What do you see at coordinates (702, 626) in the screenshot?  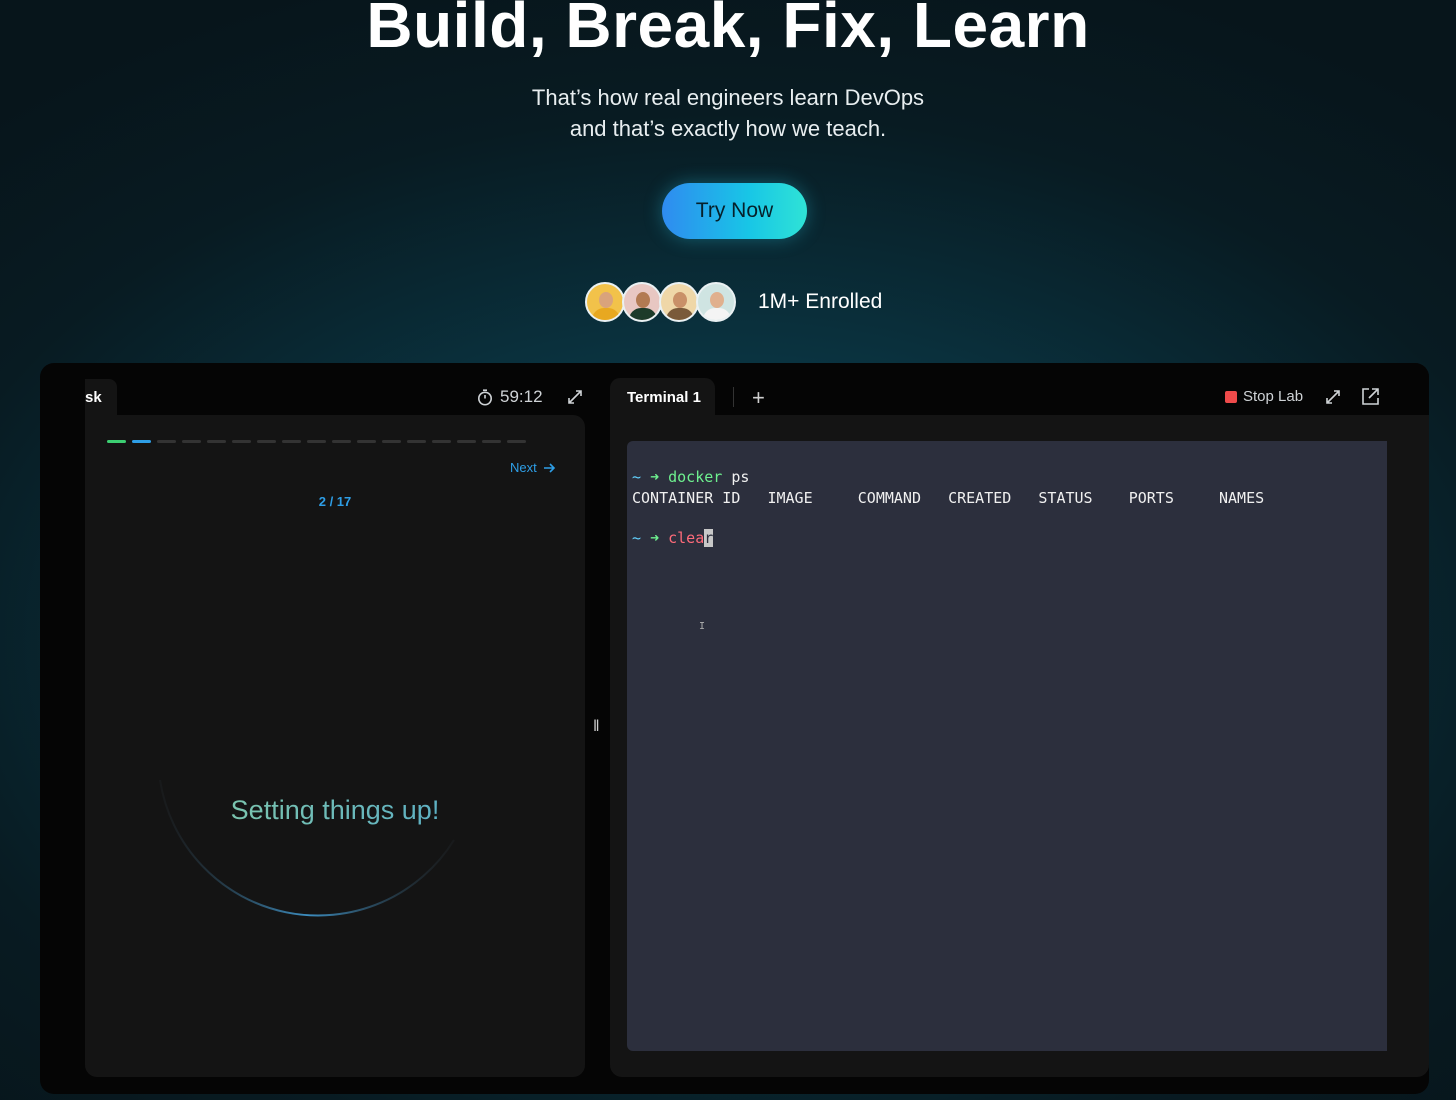 I see `text-cursor-icon: I` at bounding box center [702, 626].